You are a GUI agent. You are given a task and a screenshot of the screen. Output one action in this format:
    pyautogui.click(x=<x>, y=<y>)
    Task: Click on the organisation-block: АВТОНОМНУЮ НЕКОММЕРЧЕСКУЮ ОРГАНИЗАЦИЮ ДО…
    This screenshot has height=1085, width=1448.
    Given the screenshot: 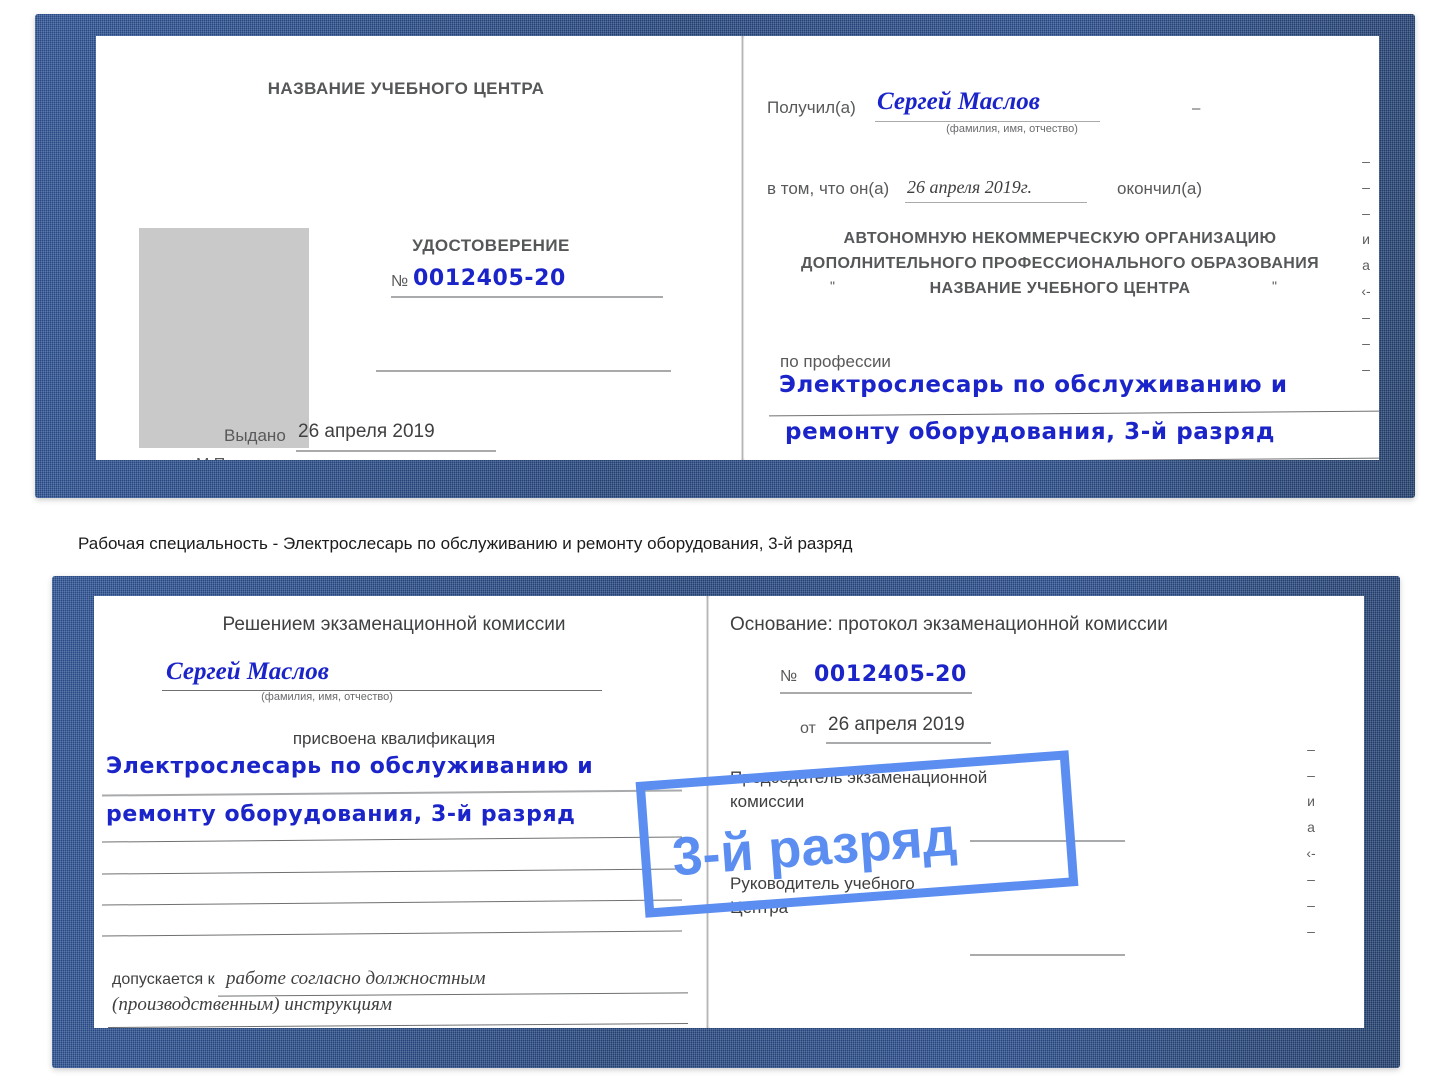 What is the action you would take?
    pyautogui.click(x=1060, y=263)
    